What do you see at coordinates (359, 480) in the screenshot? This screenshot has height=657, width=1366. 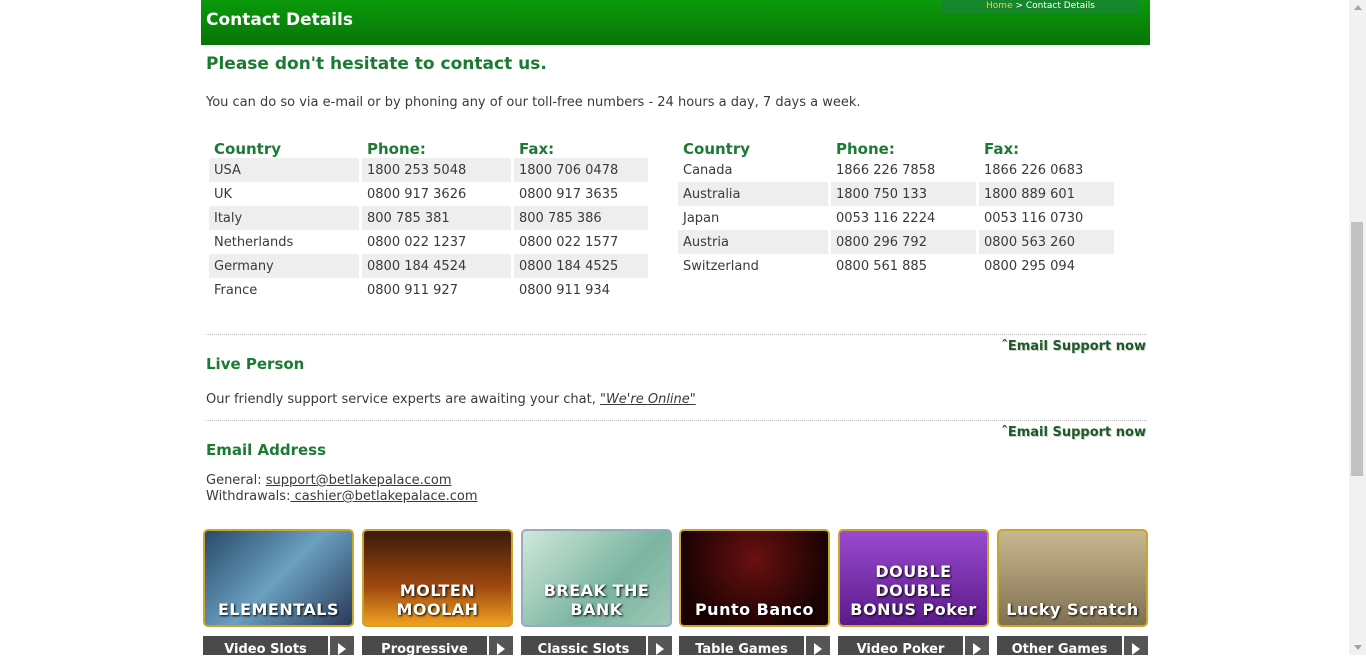 I see `general-email-link: support@betlakepalace.com` at bounding box center [359, 480].